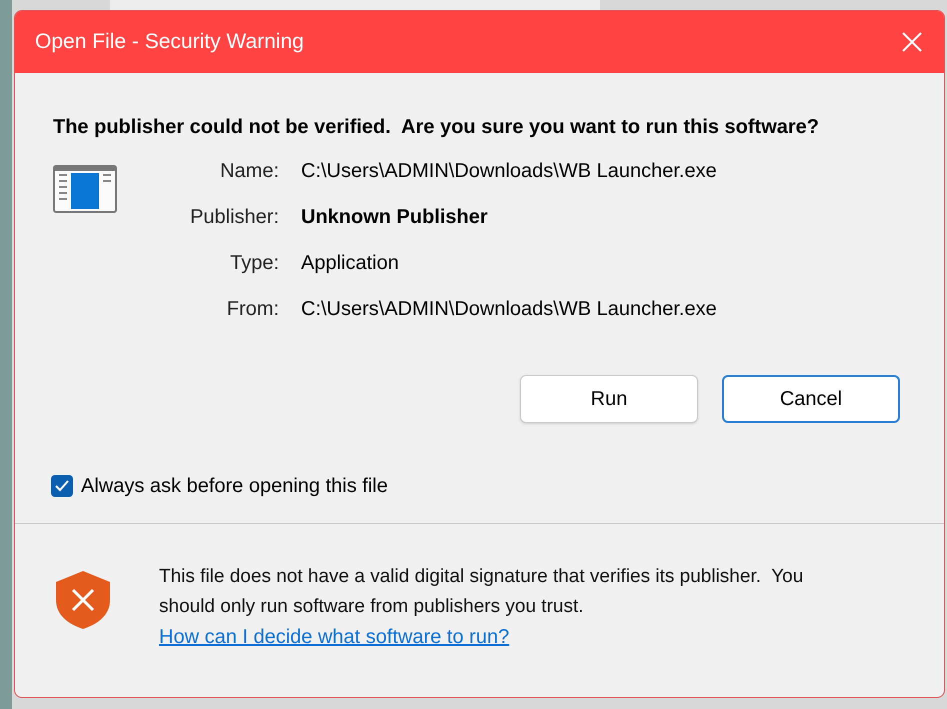 Image resolution: width=947 pixels, height=709 pixels. I want to click on shield-icon, so click(83, 600).